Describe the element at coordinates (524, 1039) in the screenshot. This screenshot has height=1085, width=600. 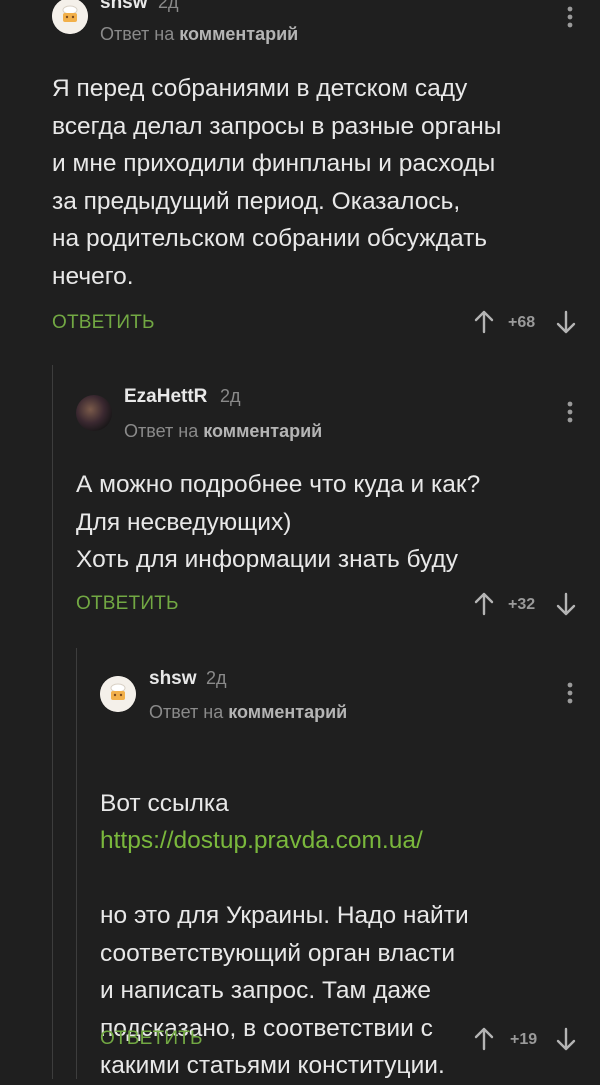
I see `rating: +19` at that location.